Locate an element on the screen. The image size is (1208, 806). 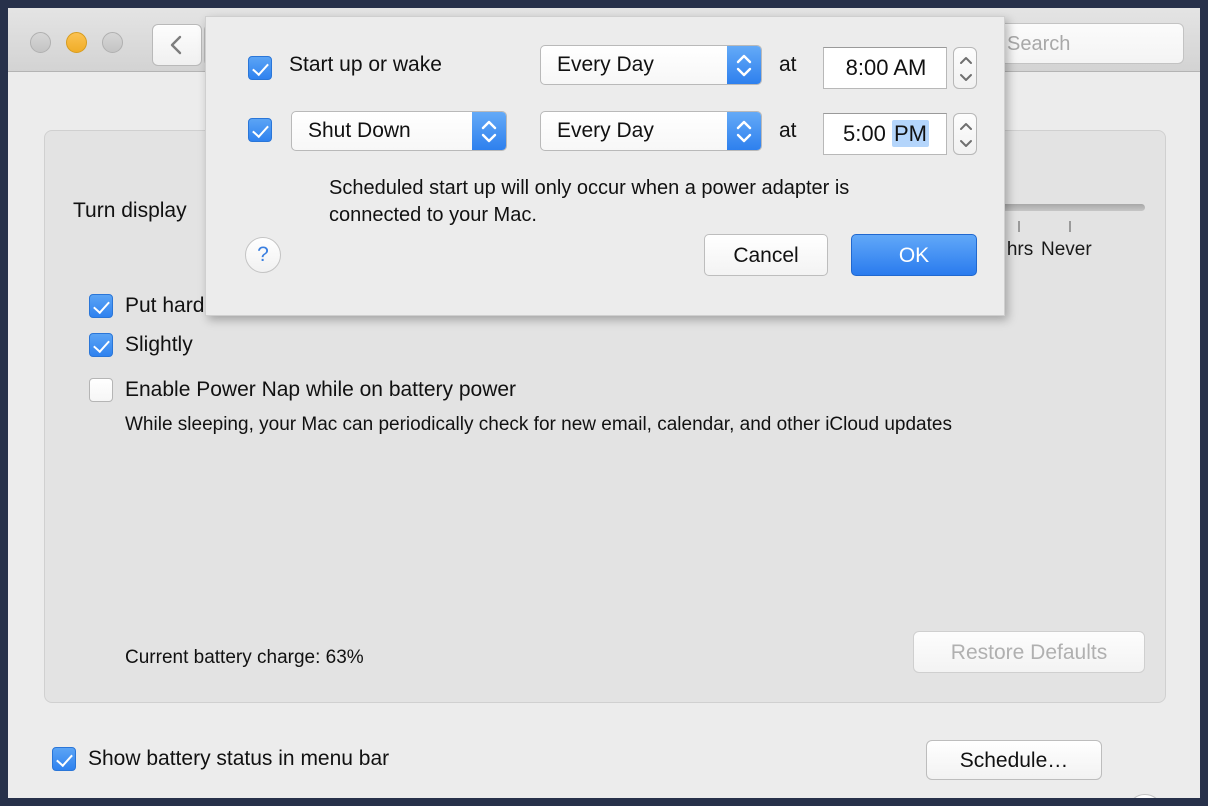
shutdown-time-field: 5:00 PM is located at coordinates (885, 134).